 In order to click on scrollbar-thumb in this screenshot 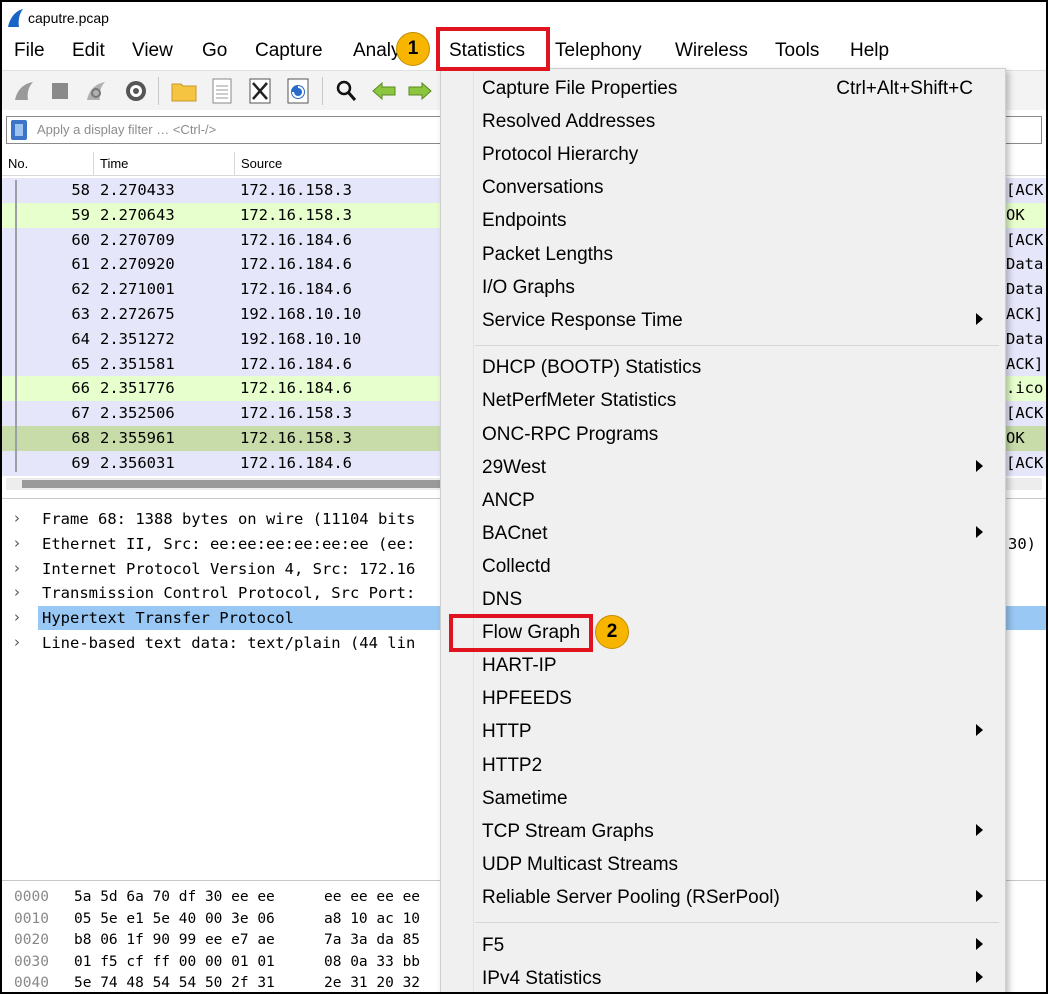, I will do `click(232, 484)`.